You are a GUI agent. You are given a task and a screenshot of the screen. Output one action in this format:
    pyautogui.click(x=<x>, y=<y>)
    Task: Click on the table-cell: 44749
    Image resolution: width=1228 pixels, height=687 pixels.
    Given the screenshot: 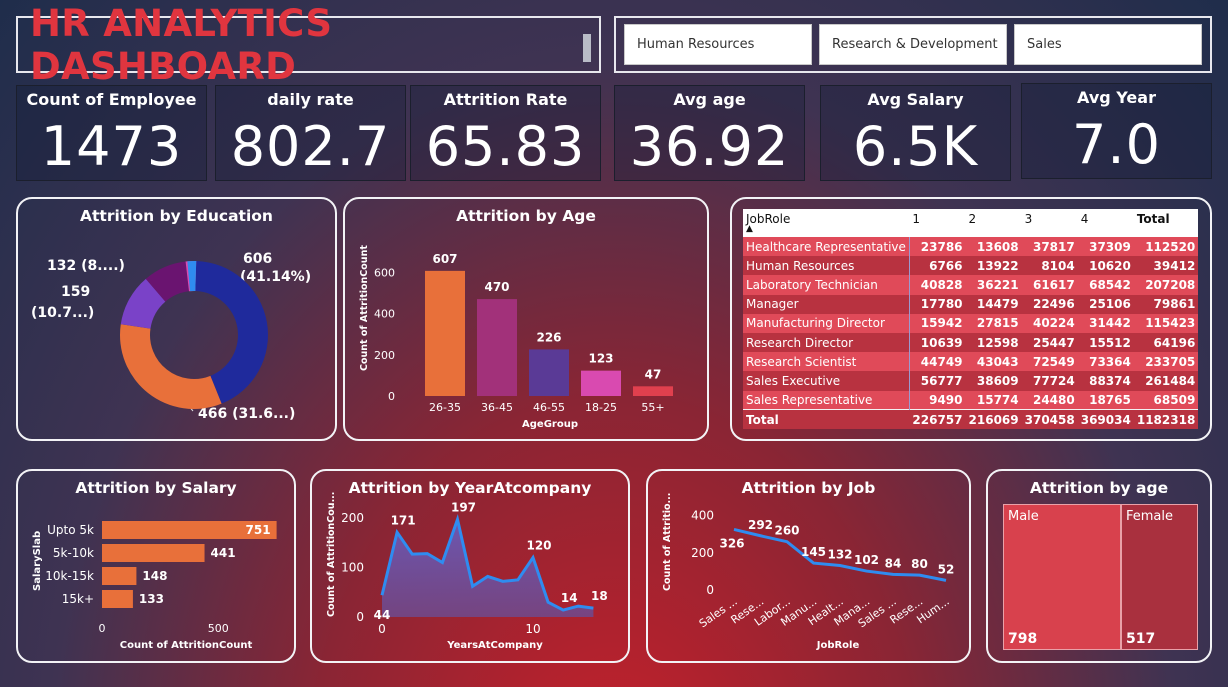 What is the action you would take?
    pyautogui.click(x=941, y=361)
    